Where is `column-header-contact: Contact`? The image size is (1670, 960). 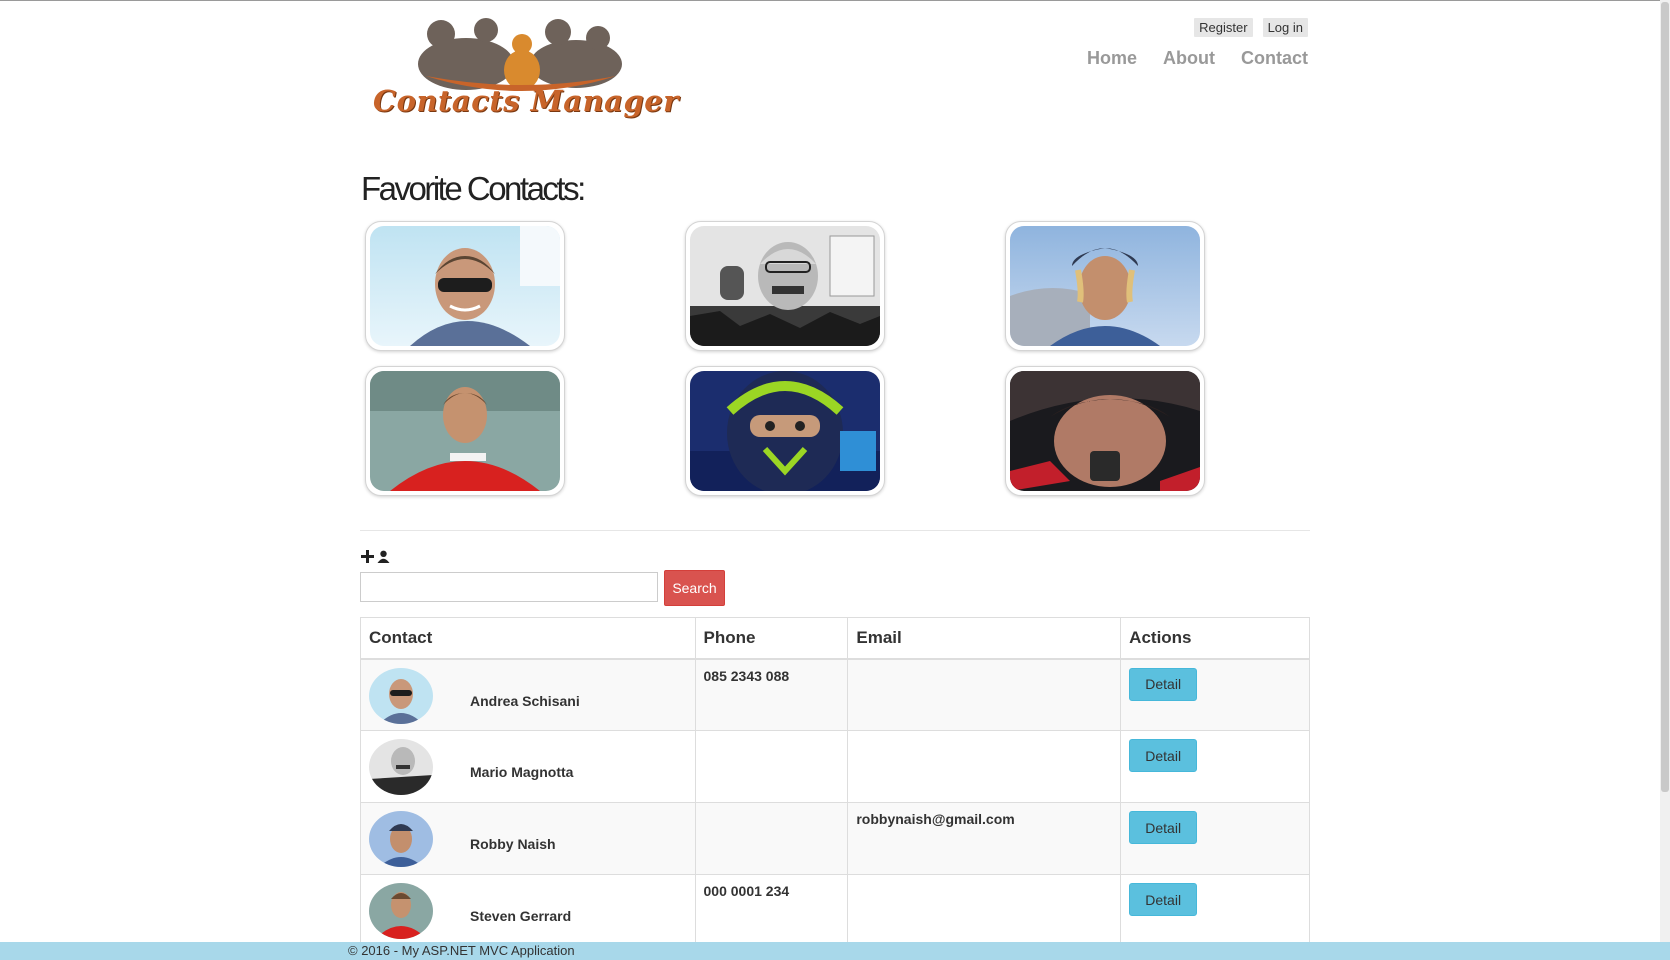
column-header-contact: Contact is located at coordinates (528, 638).